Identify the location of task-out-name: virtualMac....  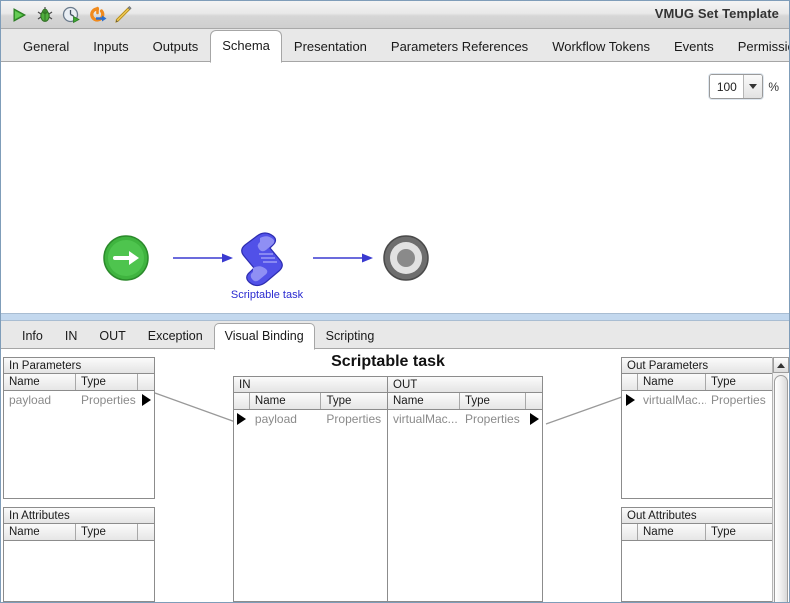
(425, 419).